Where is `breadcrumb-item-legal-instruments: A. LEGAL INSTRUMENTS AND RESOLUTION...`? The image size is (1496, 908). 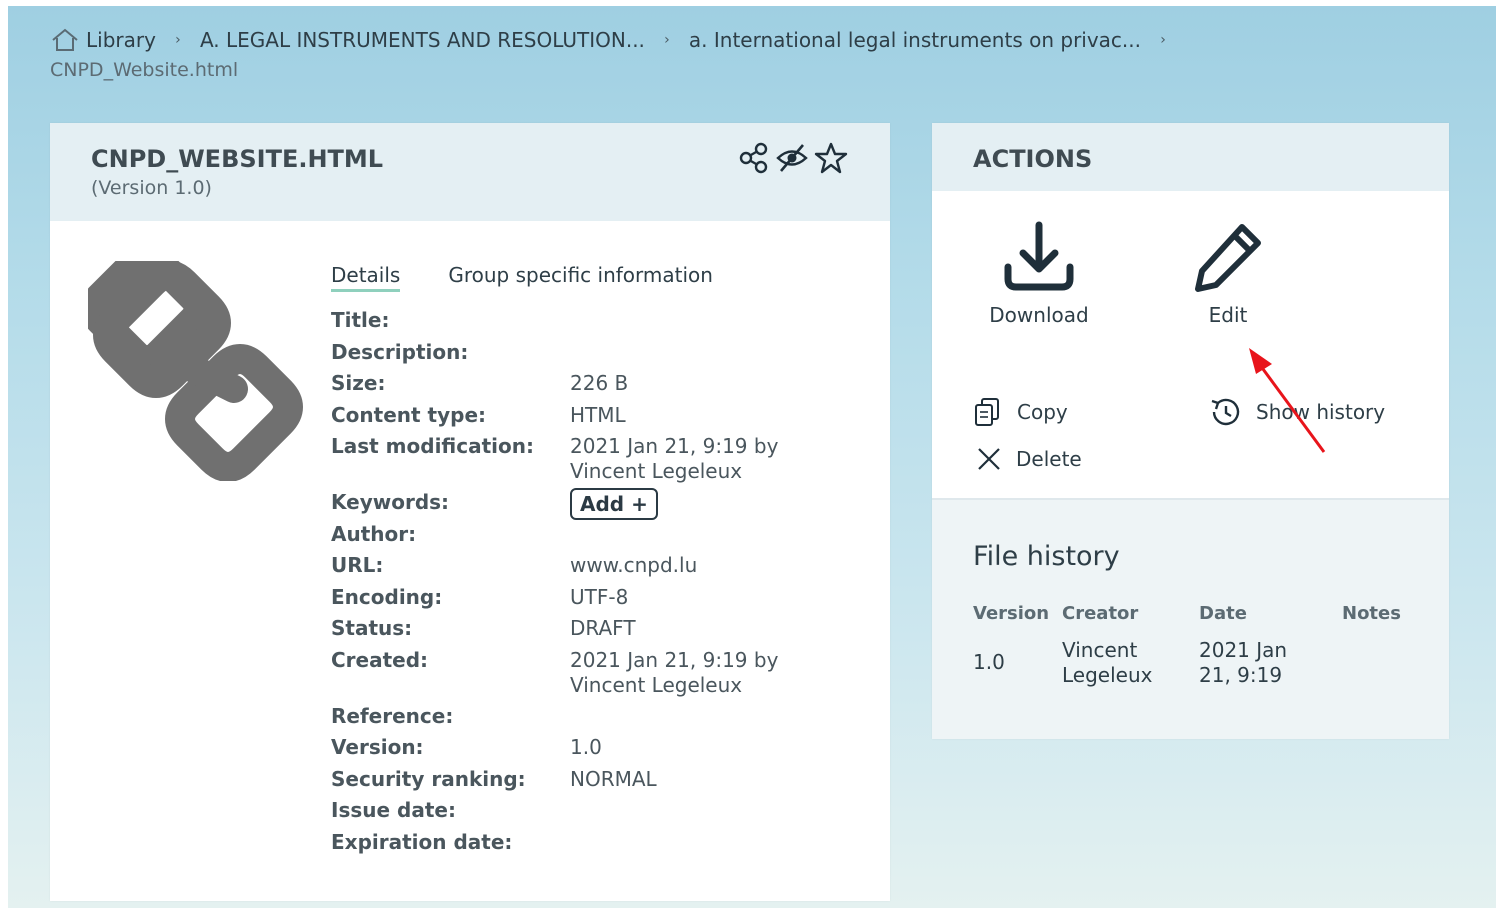 breadcrumb-item-legal-instruments: A. LEGAL INSTRUMENTS AND RESOLUTION... is located at coordinates (422, 40).